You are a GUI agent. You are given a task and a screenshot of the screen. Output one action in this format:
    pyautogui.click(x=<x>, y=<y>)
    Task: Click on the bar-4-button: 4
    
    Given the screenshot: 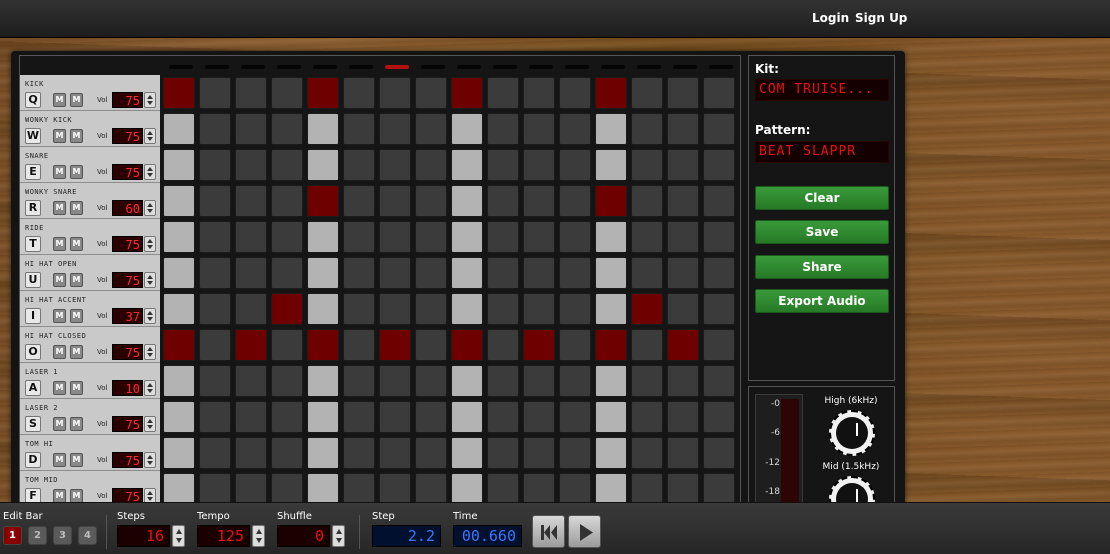 What is the action you would take?
    pyautogui.click(x=87, y=535)
    